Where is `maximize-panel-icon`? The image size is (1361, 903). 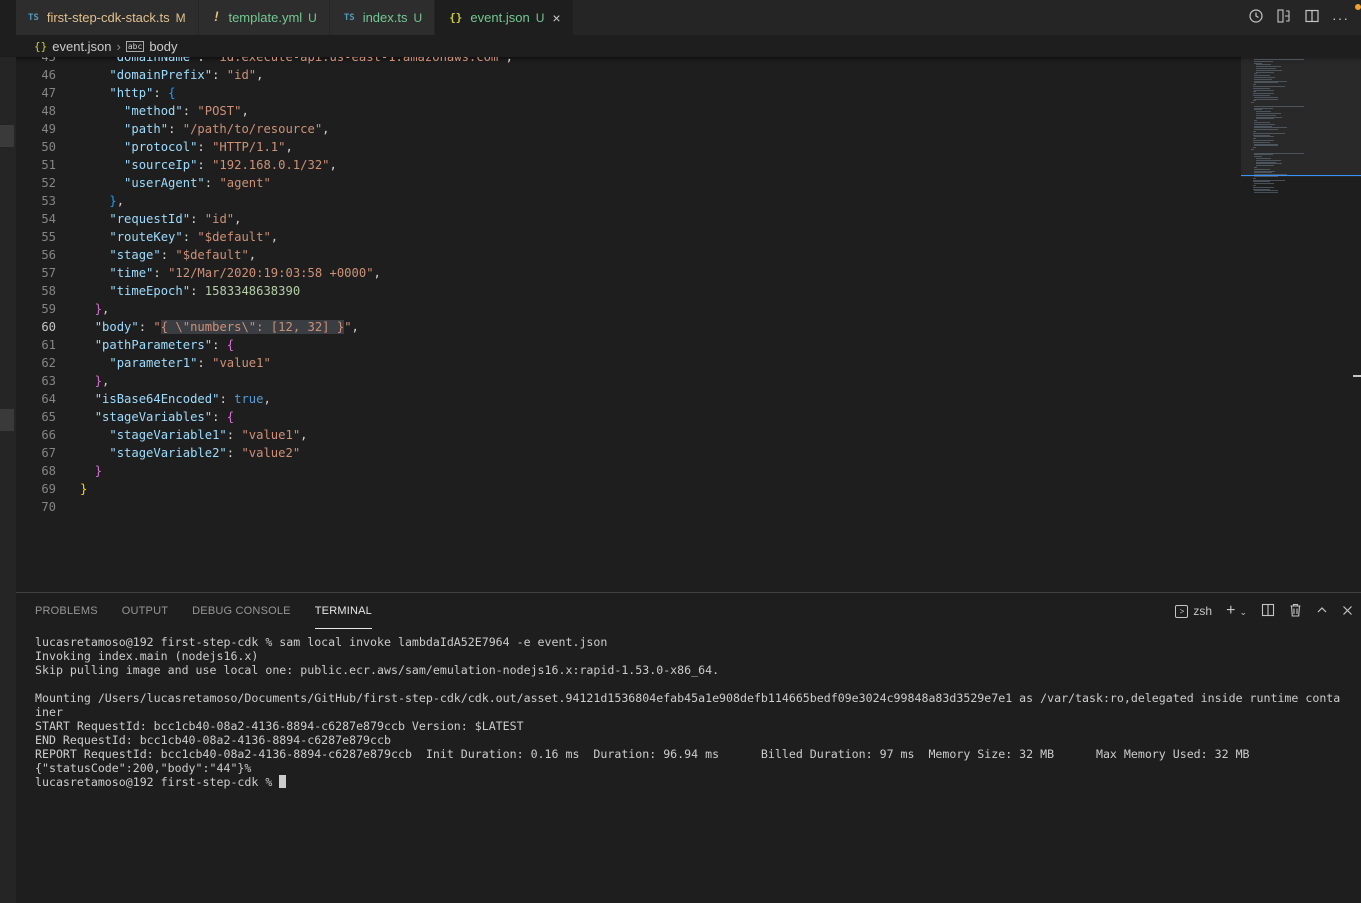
maximize-panel-icon is located at coordinates (1322, 611).